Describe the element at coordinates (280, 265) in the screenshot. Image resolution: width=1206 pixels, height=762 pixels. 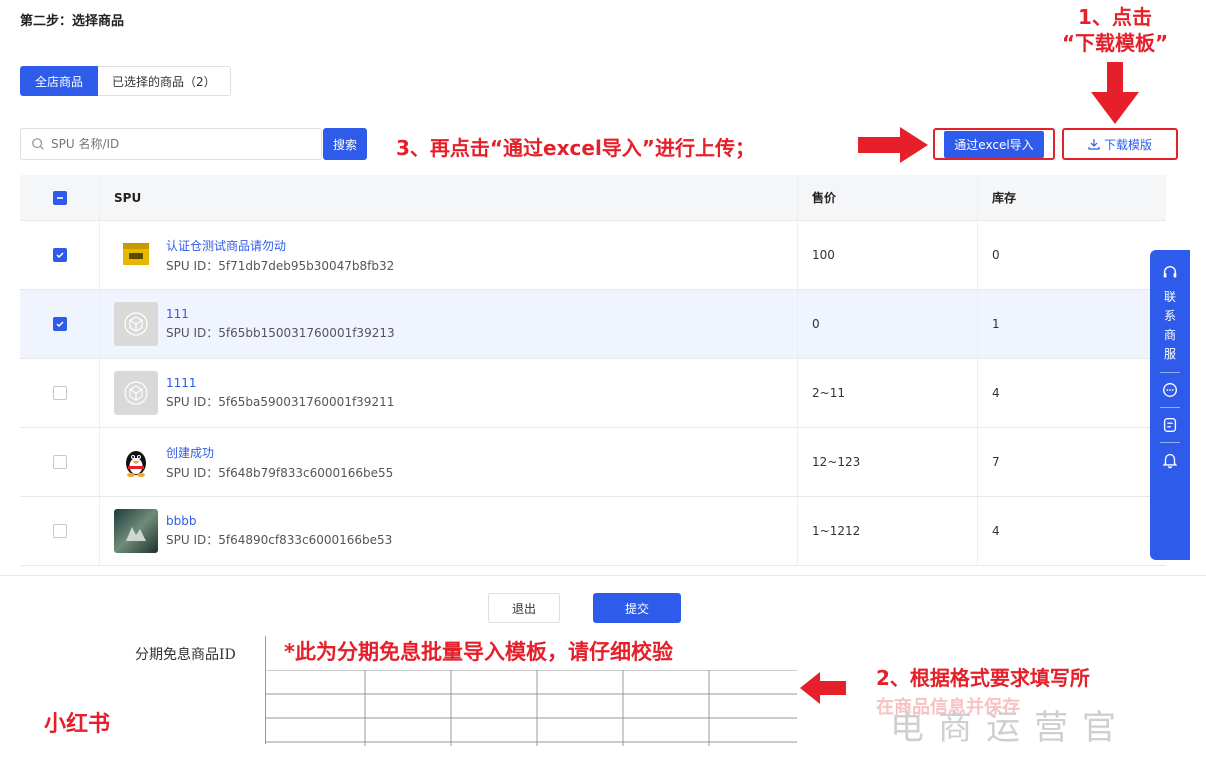
I see `product-spu-id: SPU ID：5f71db7deb95b30047b8fb32` at that location.